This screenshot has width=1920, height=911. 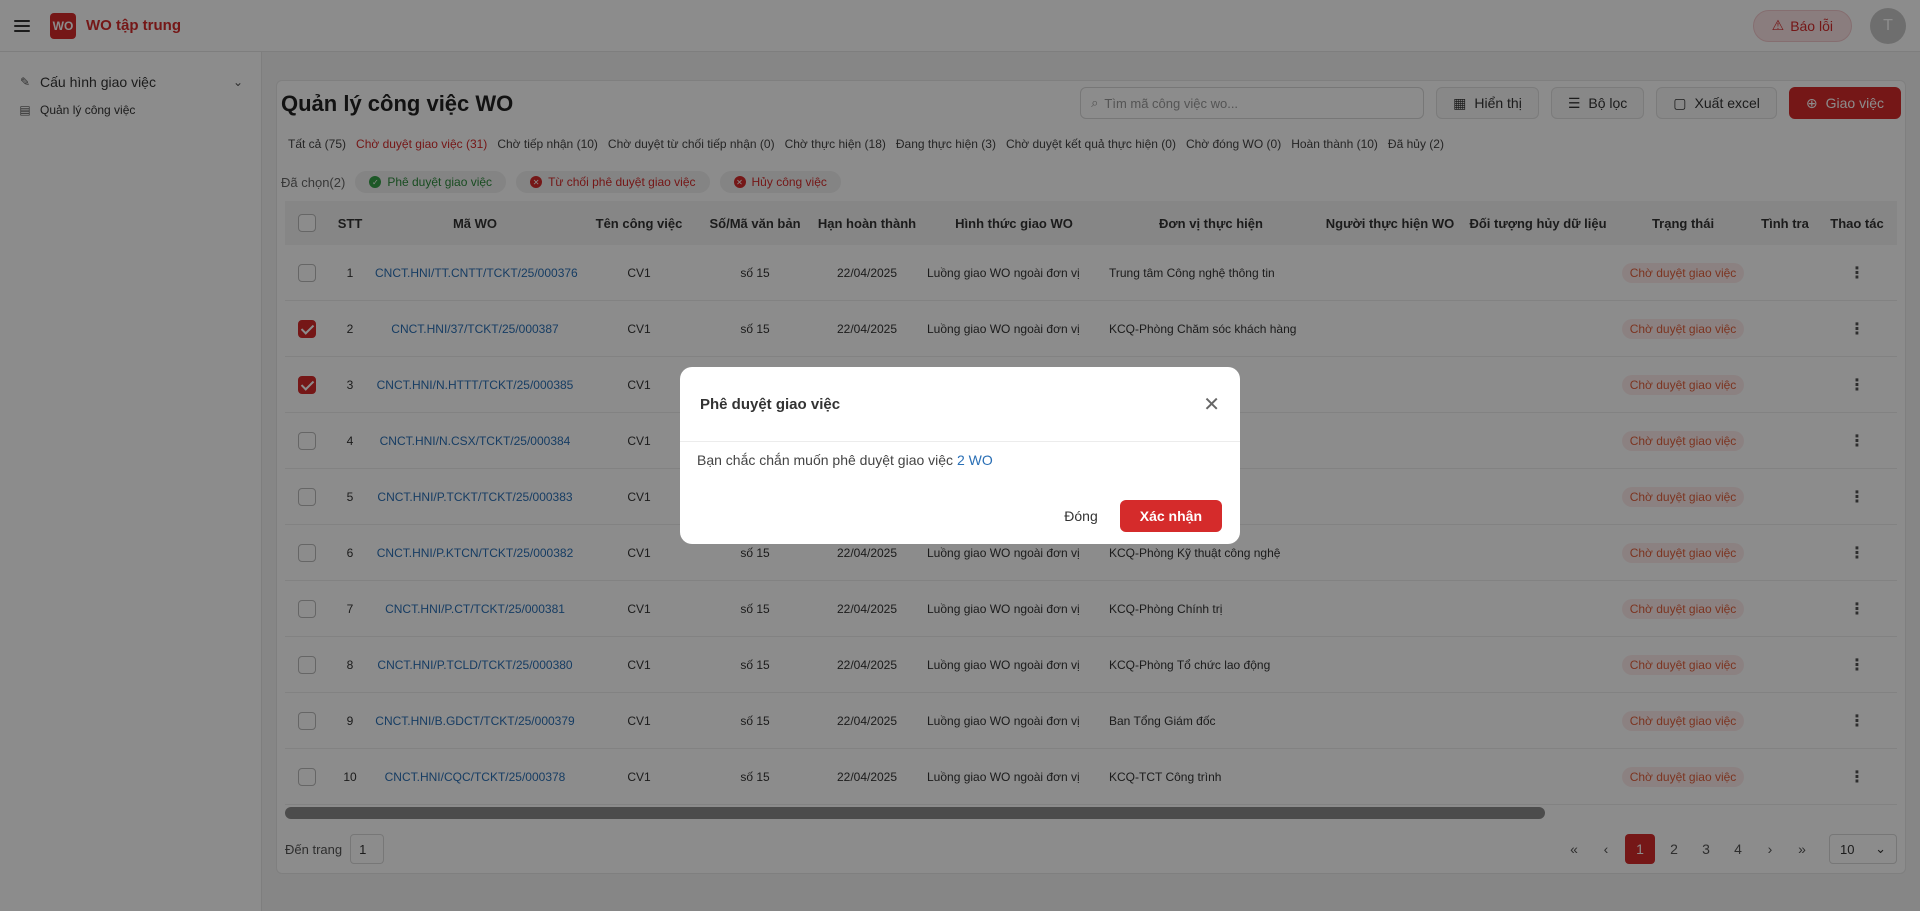 What do you see at coordinates (974, 460) in the screenshot?
I see `modal-count: 2 WO` at bounding box center [974, 460].